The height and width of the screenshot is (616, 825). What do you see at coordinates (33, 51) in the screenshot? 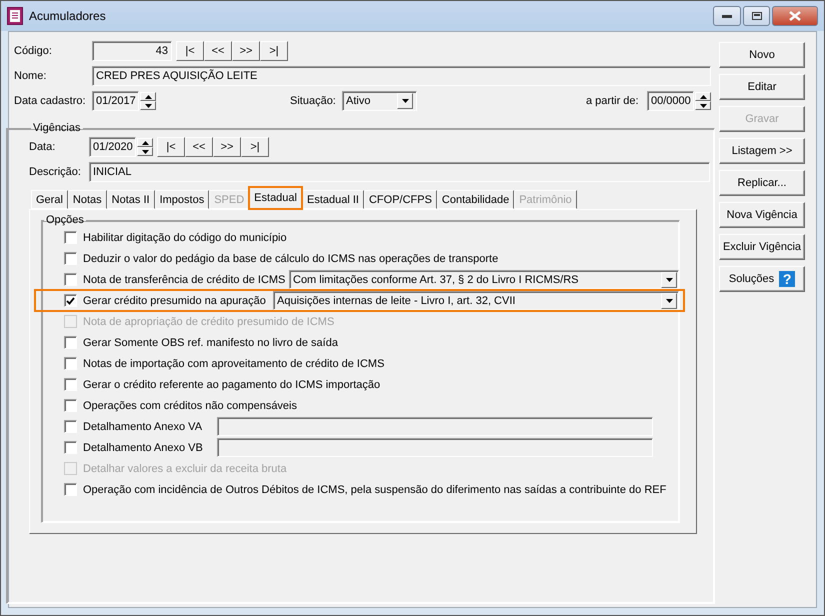
I see `field-label: Código:` at bounding box center [33, 51].